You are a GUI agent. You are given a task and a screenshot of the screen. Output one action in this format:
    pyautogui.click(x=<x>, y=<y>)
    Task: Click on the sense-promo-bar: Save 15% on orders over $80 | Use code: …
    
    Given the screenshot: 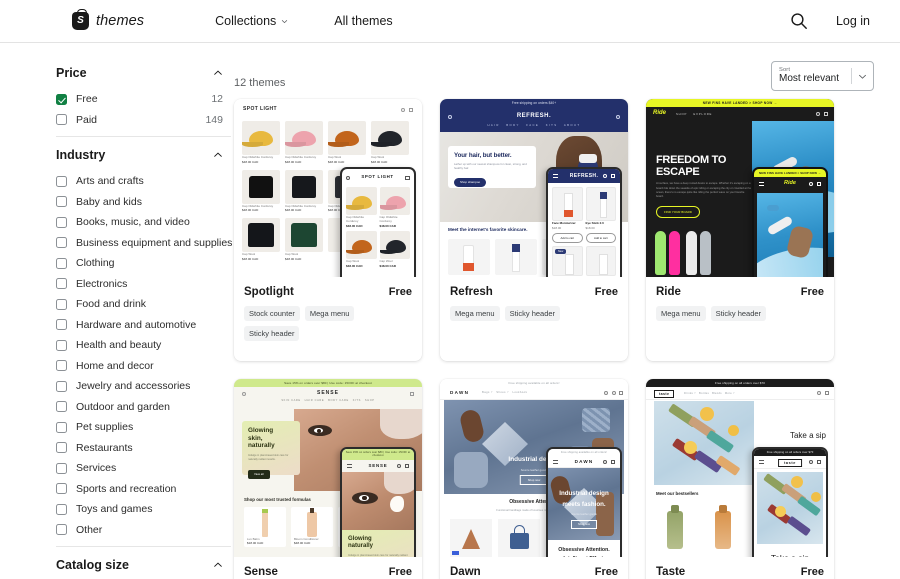 What is the action you would take?
    pyautogui.click(x=328, y=383)
    